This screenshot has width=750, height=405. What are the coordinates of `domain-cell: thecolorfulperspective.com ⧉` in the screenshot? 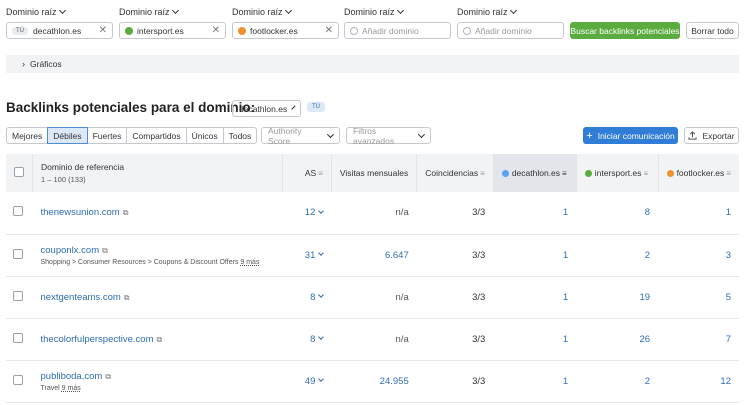 It's located at (157, 339).